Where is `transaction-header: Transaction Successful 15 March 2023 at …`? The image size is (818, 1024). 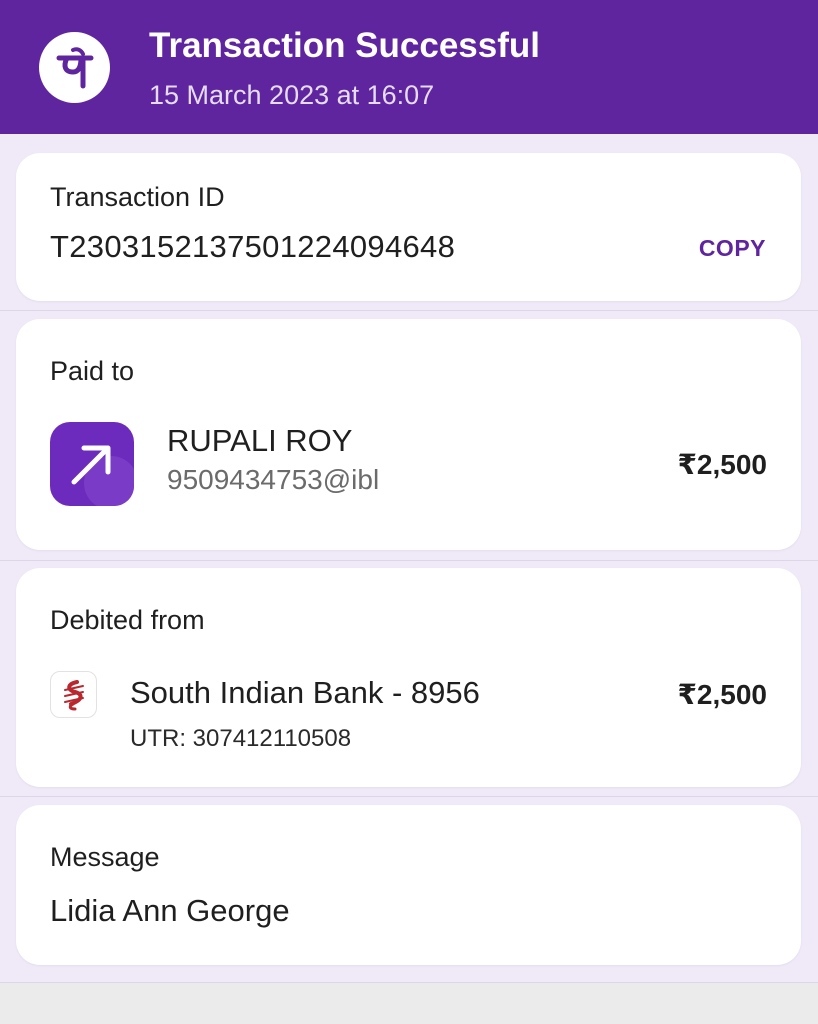 transaction-header: Transaction Successful 15 March 2023 at … is located at coordinates (409, 67).